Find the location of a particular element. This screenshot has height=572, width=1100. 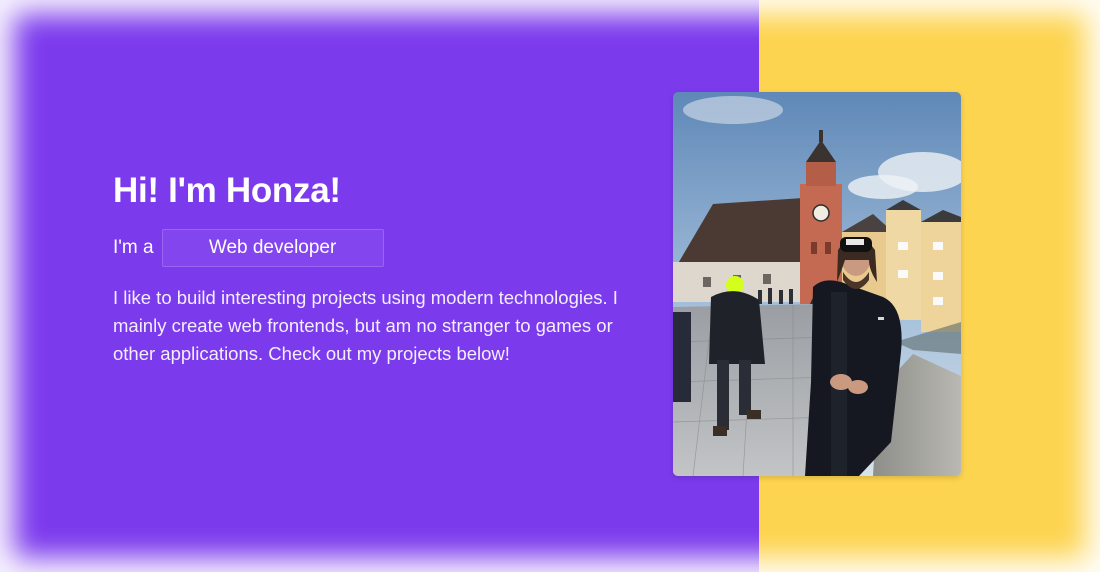

role-prefix: I'm a is located at coordinates (133, 247).